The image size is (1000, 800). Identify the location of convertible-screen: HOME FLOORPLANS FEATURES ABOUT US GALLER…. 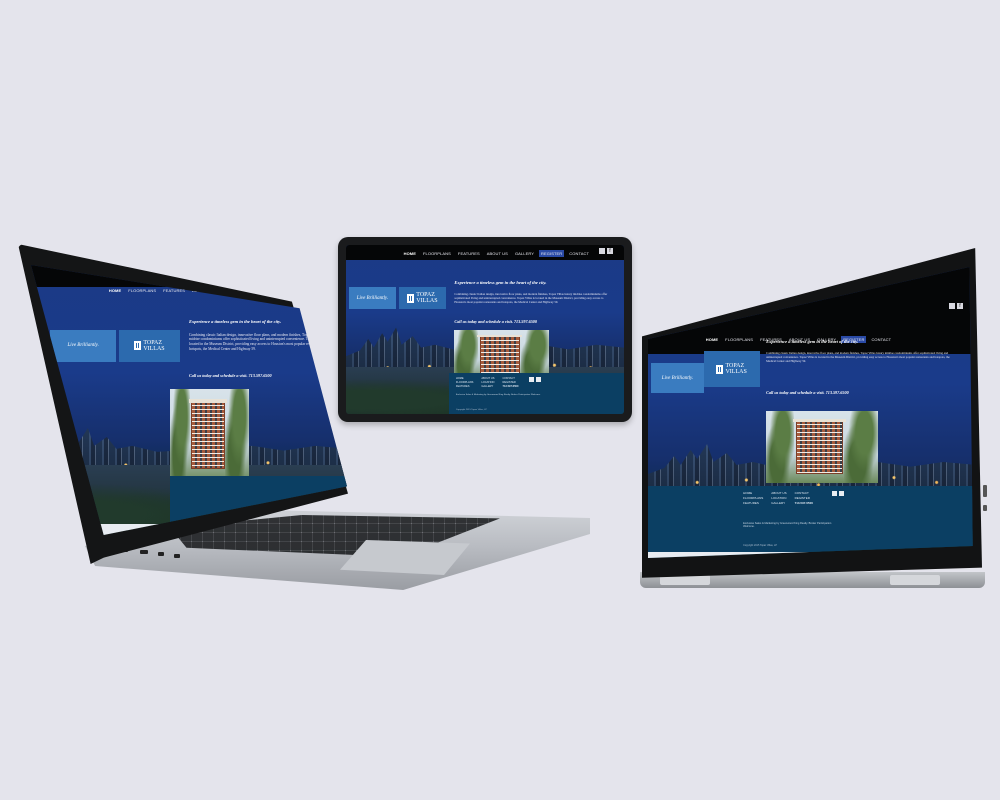
(810, 412).